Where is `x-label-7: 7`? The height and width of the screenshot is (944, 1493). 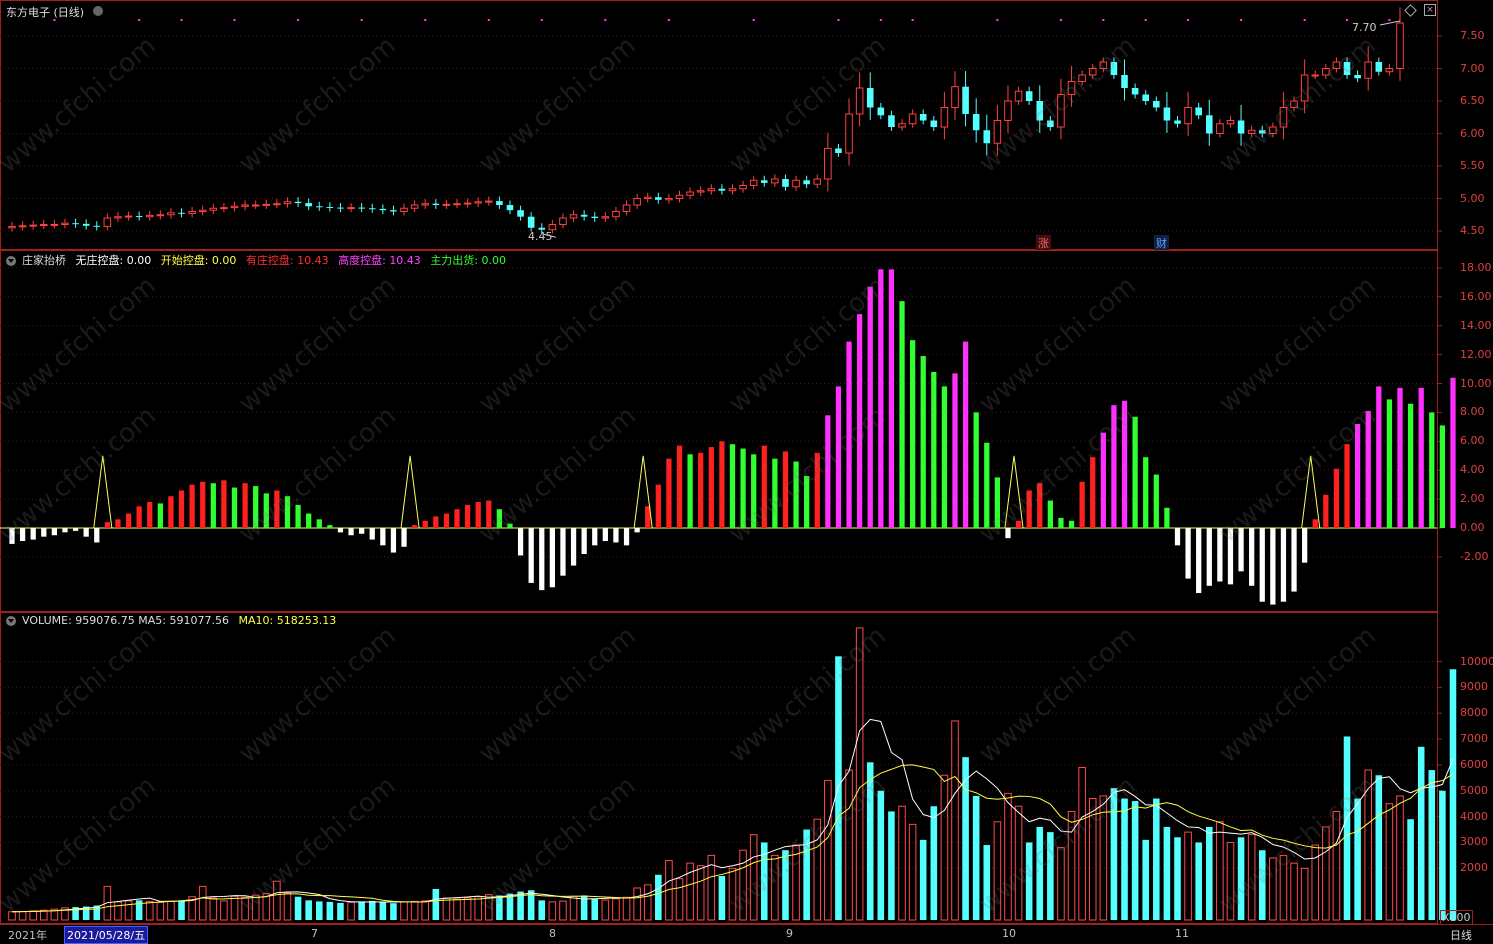 x-label-7: 7 is located at coordinates (314, 933).